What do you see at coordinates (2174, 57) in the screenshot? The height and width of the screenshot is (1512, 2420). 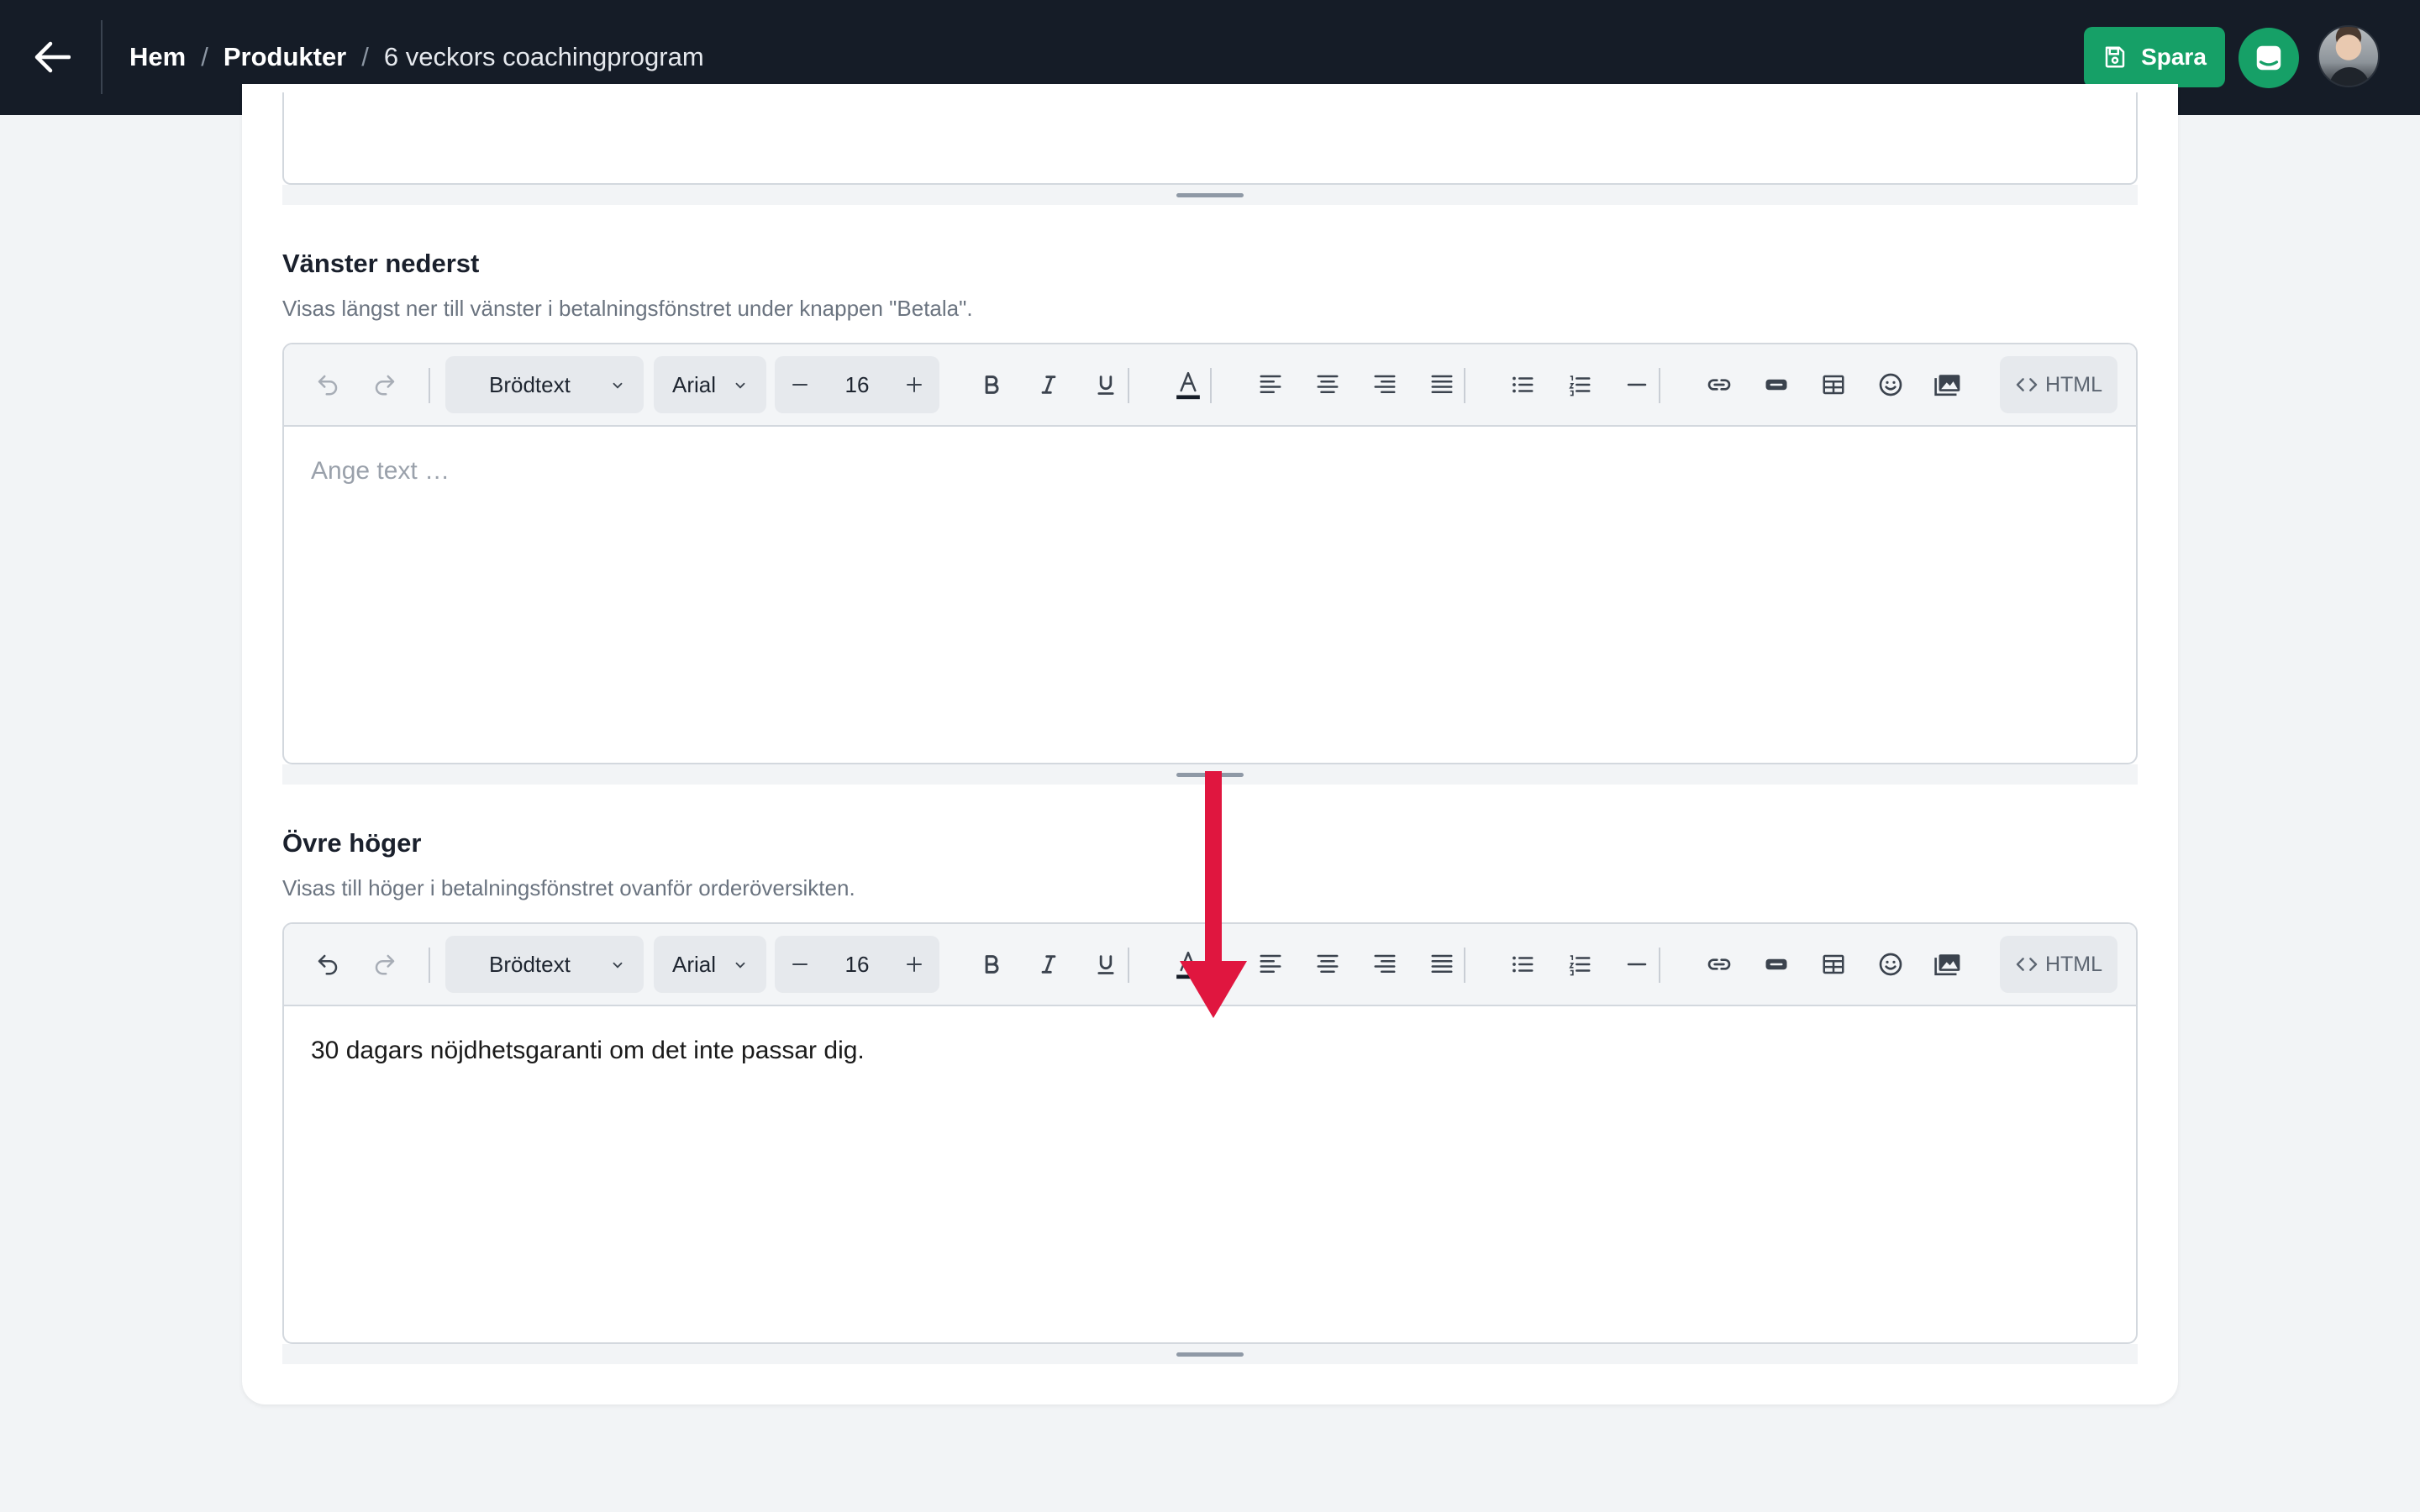 I see `save-button-label: Spara` at bounding box center [2174, 57].